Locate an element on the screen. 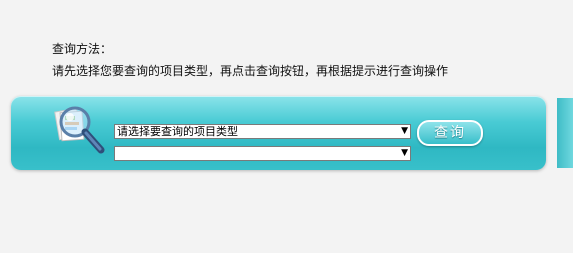  panel-edge is located at coordinates (565, 133).